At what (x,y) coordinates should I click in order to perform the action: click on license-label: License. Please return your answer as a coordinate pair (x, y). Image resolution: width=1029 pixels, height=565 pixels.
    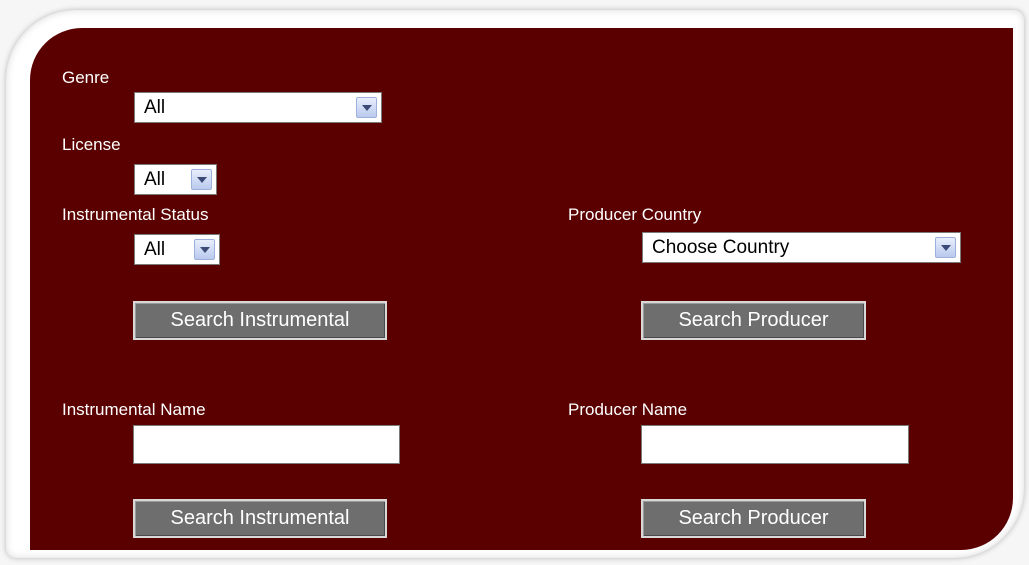
    Looking at the image, I should click on (91, 144).